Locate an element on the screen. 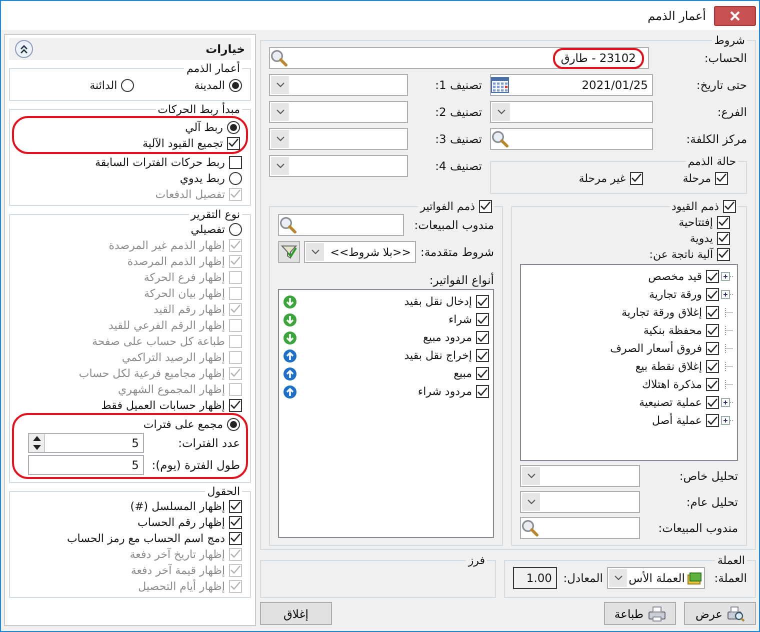  radio-button: الدائنة is located at coordinates (112, 85).